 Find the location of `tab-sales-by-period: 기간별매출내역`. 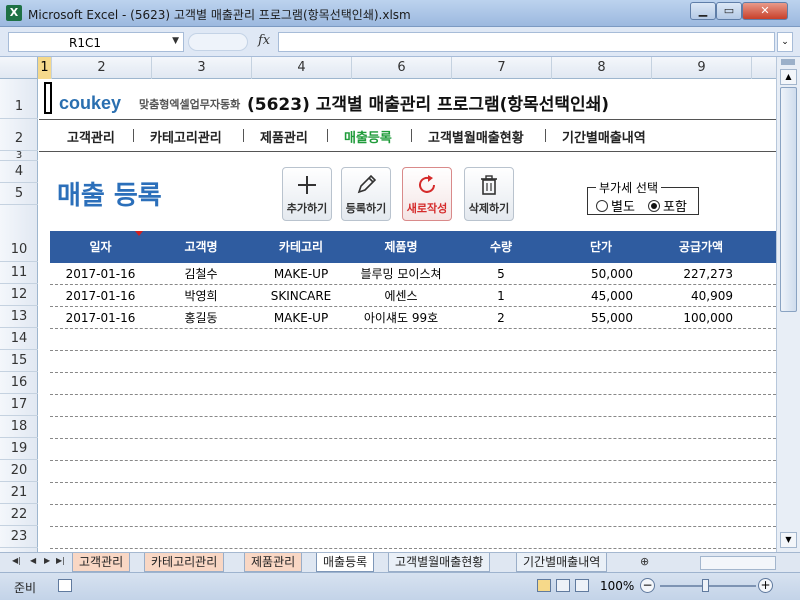

tab-sales-by-period: 기간별매출내역 is located at coordinates (562, 562).